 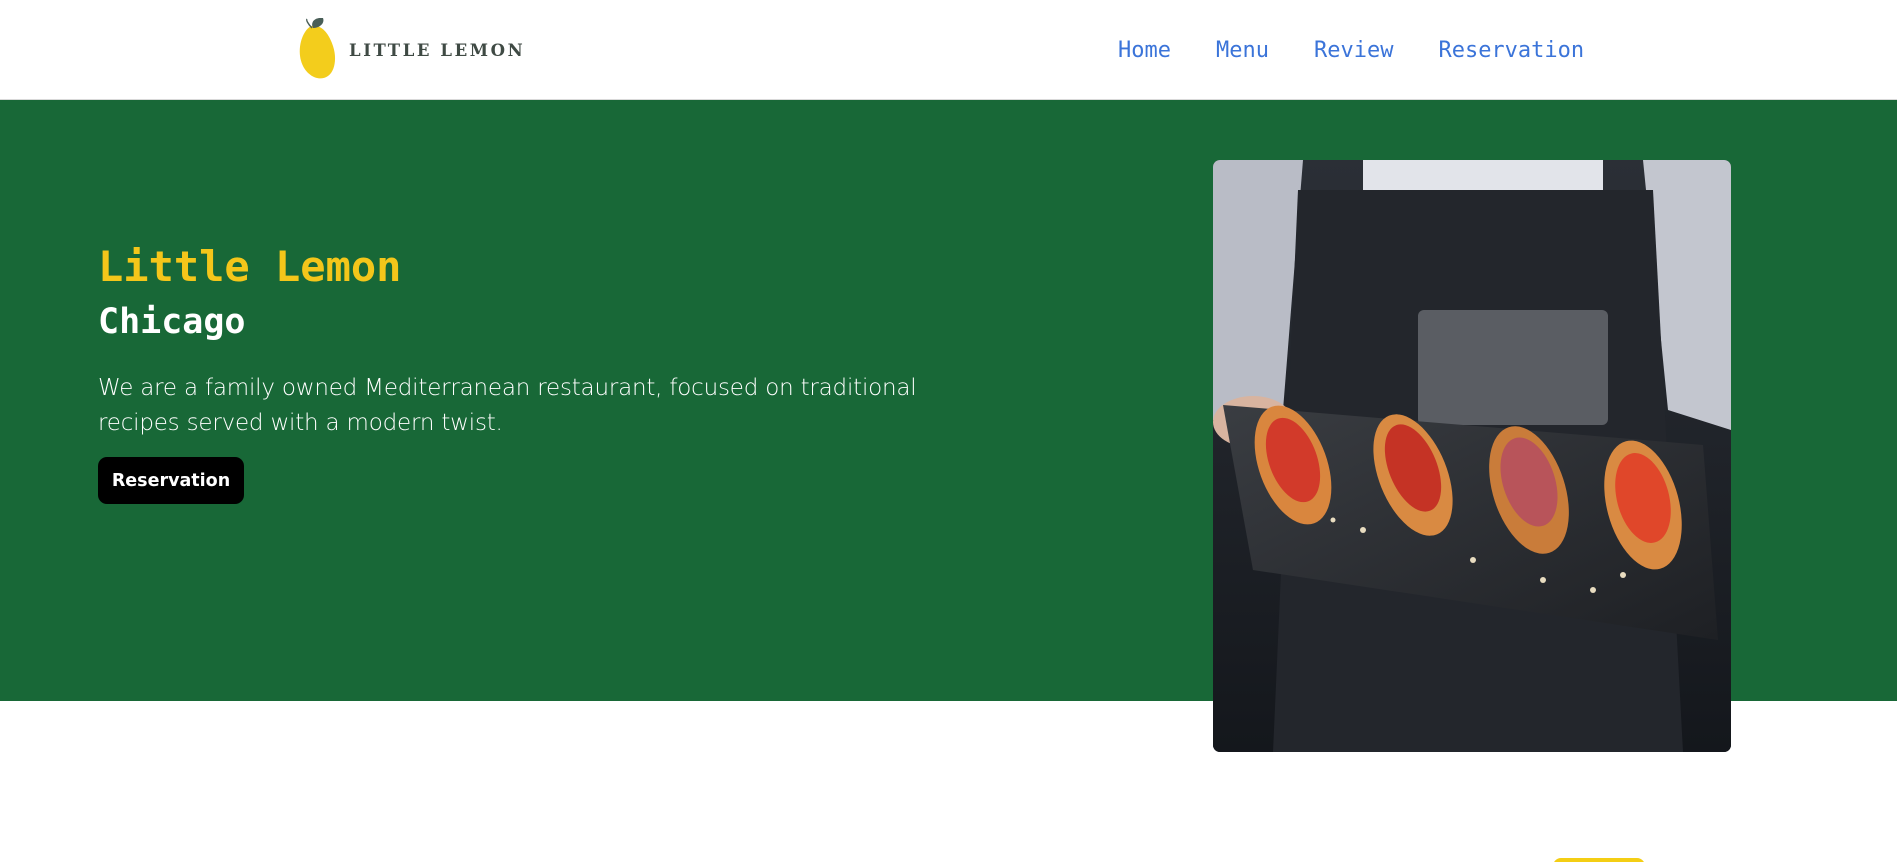 What do you see at coordinates (437, 50) in the screenshot?
I see `logo-text: LITTLE LEMON` at bounding box center [437, 50].